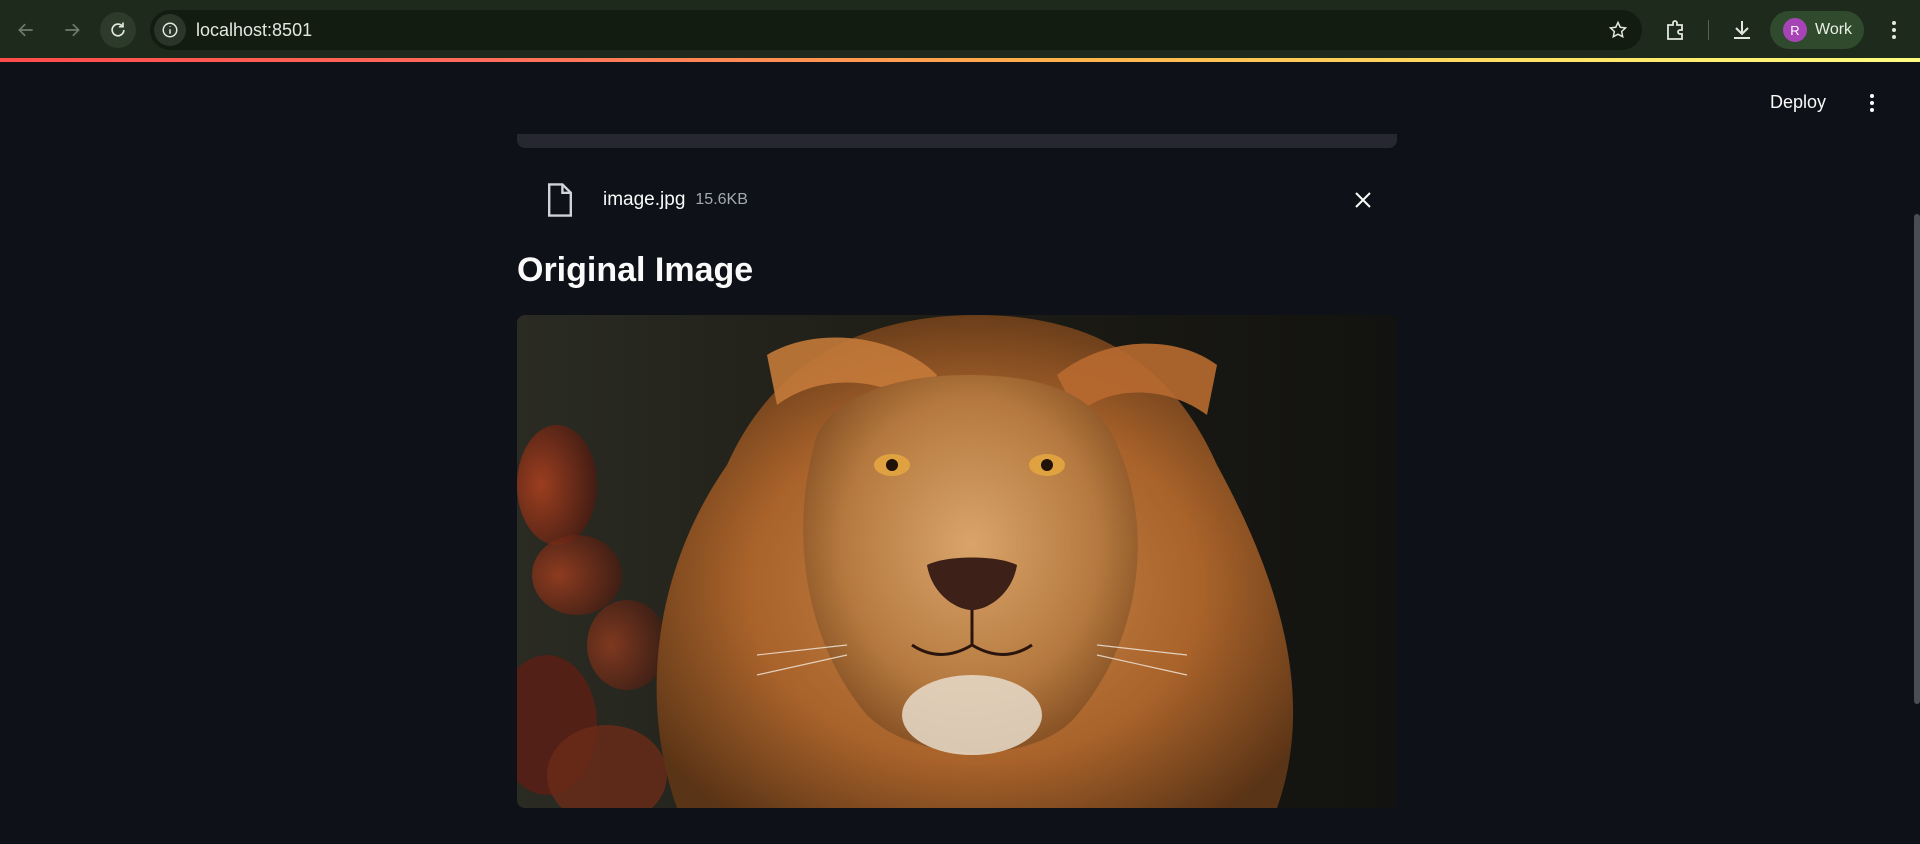  What do you see at coordinates (635, 270) in the screenshot?
I see `section-title: Original Image` at bounding box center [635, 270].